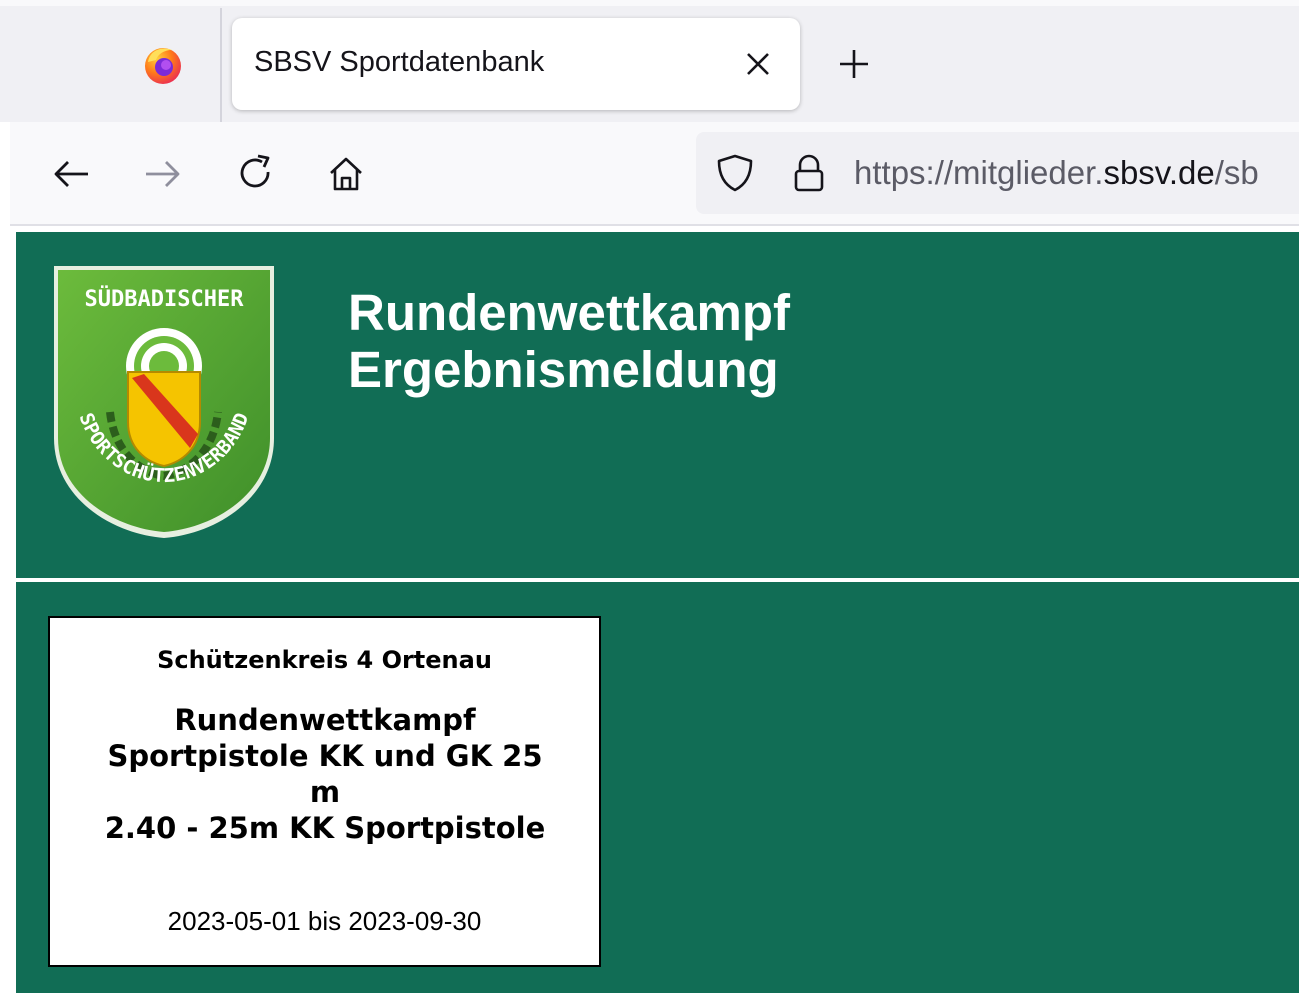 This screenshot has height=993, width=1299. I want to click on url-domain: sbsv.de, so click(1159, 172).